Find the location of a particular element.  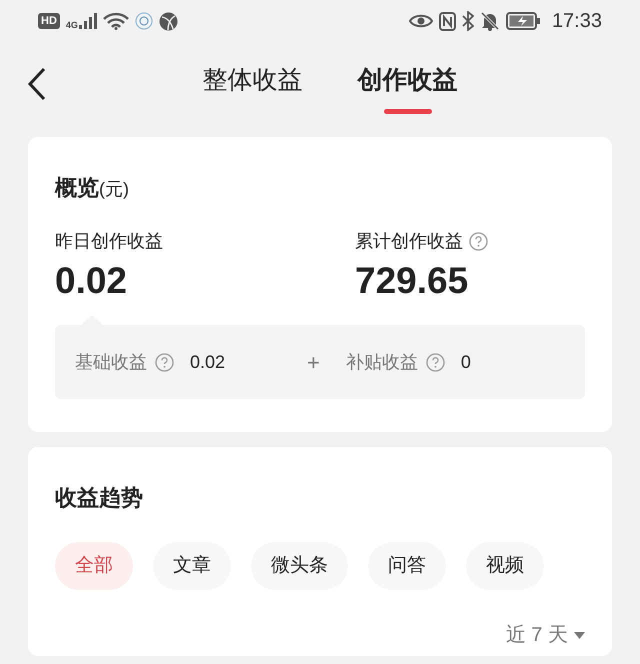

back-button is located at coordinates (37, 84).